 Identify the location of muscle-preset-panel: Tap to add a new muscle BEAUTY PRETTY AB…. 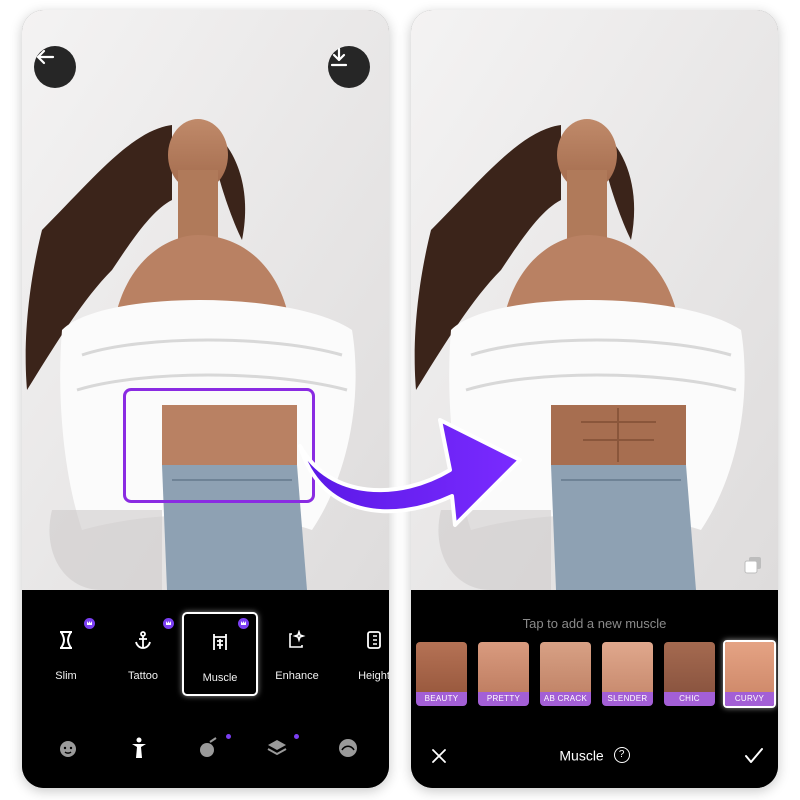
(594, 689).